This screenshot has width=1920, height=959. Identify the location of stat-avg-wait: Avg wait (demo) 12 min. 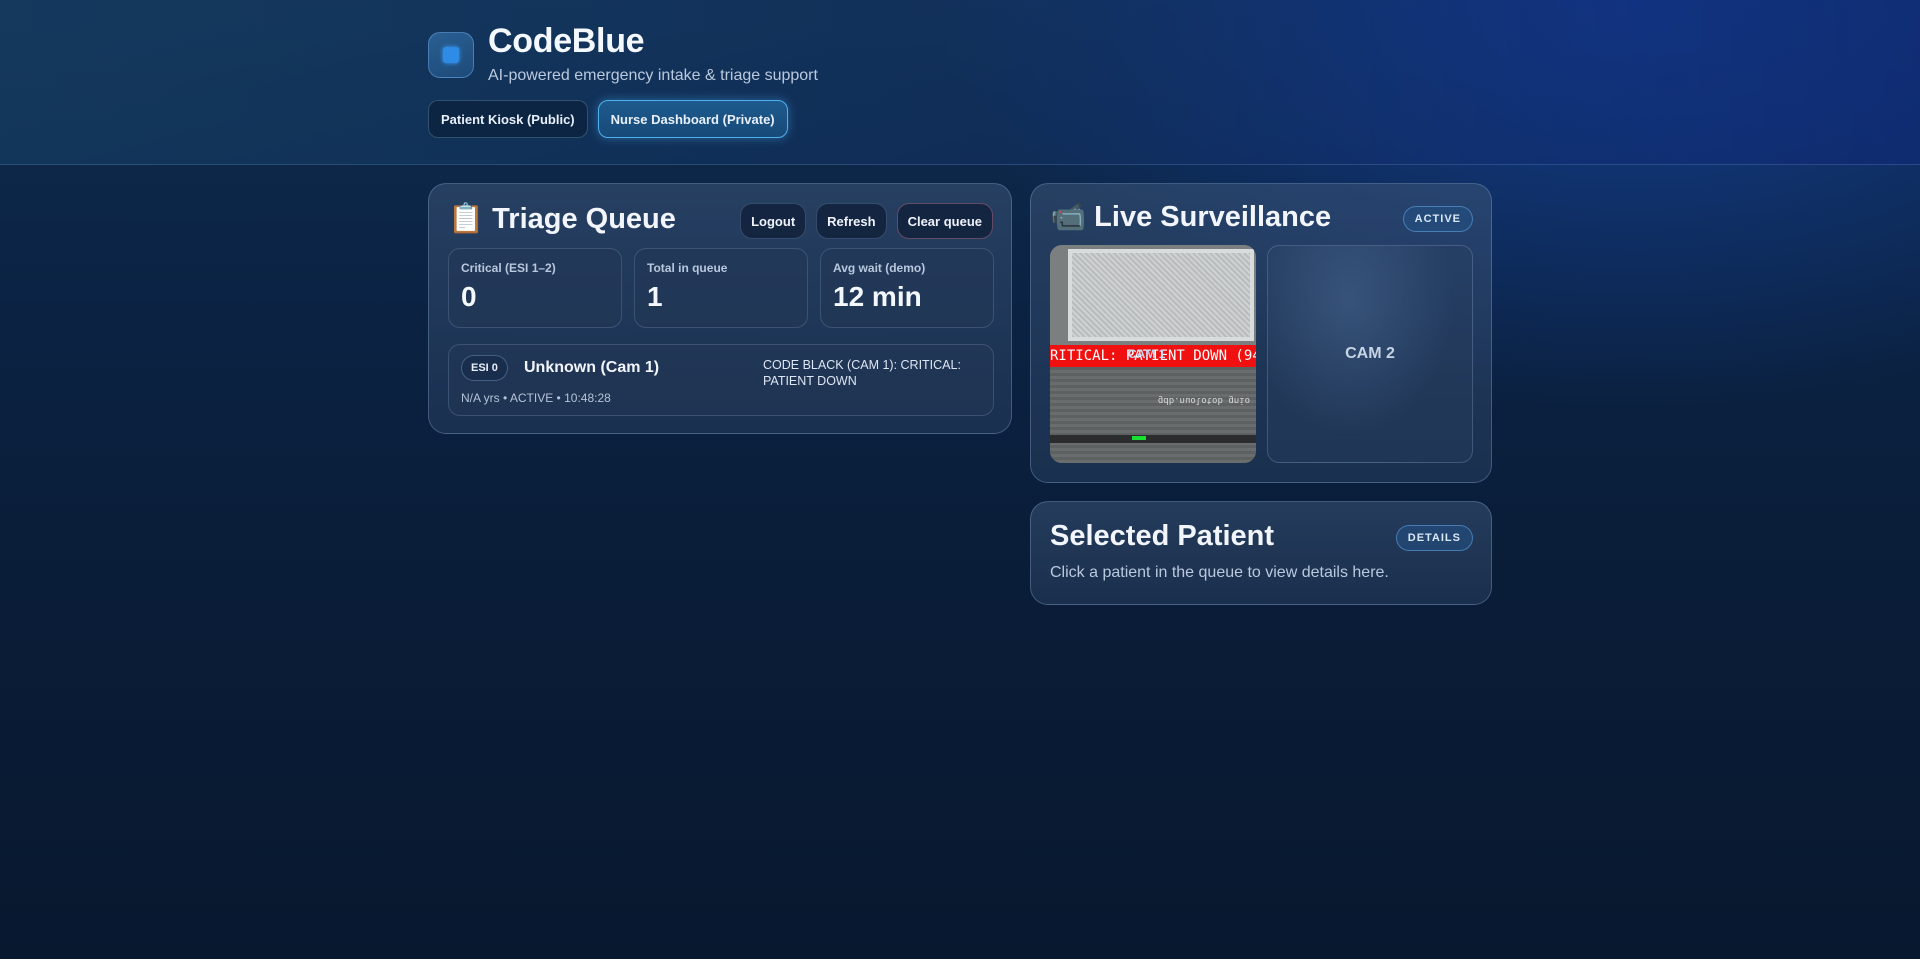
(907, 288).